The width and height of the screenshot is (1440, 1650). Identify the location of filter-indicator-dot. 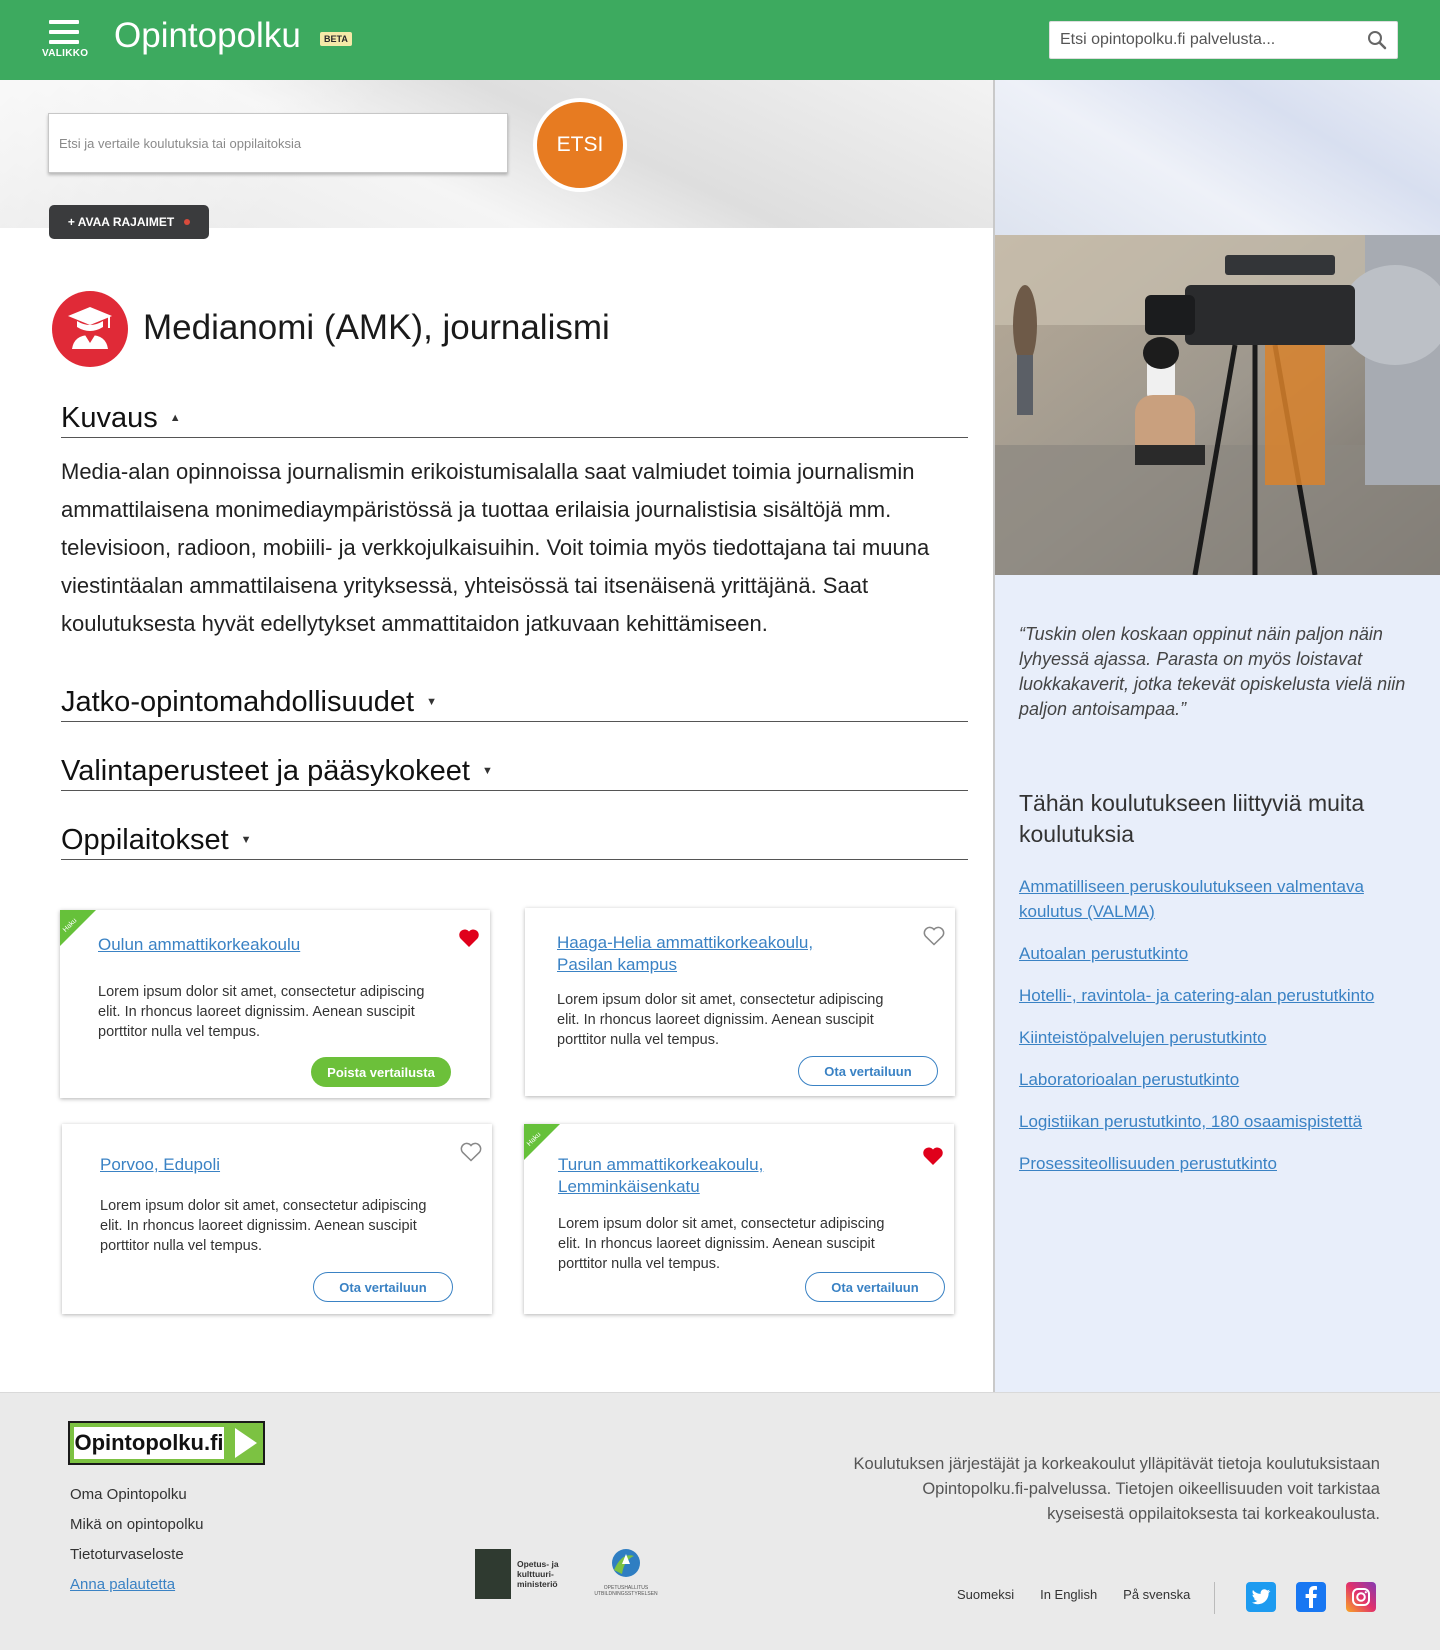
(187, 222).